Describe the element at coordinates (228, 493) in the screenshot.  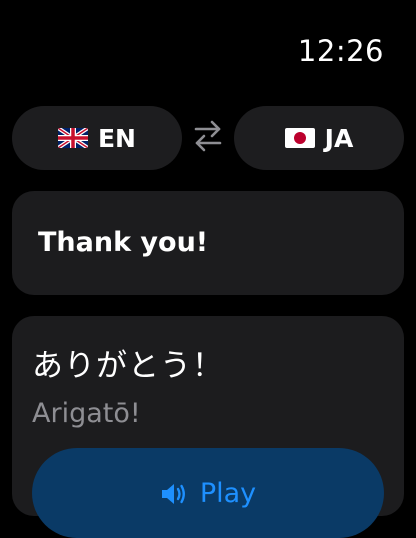
I see `play-label: Play` at that location.